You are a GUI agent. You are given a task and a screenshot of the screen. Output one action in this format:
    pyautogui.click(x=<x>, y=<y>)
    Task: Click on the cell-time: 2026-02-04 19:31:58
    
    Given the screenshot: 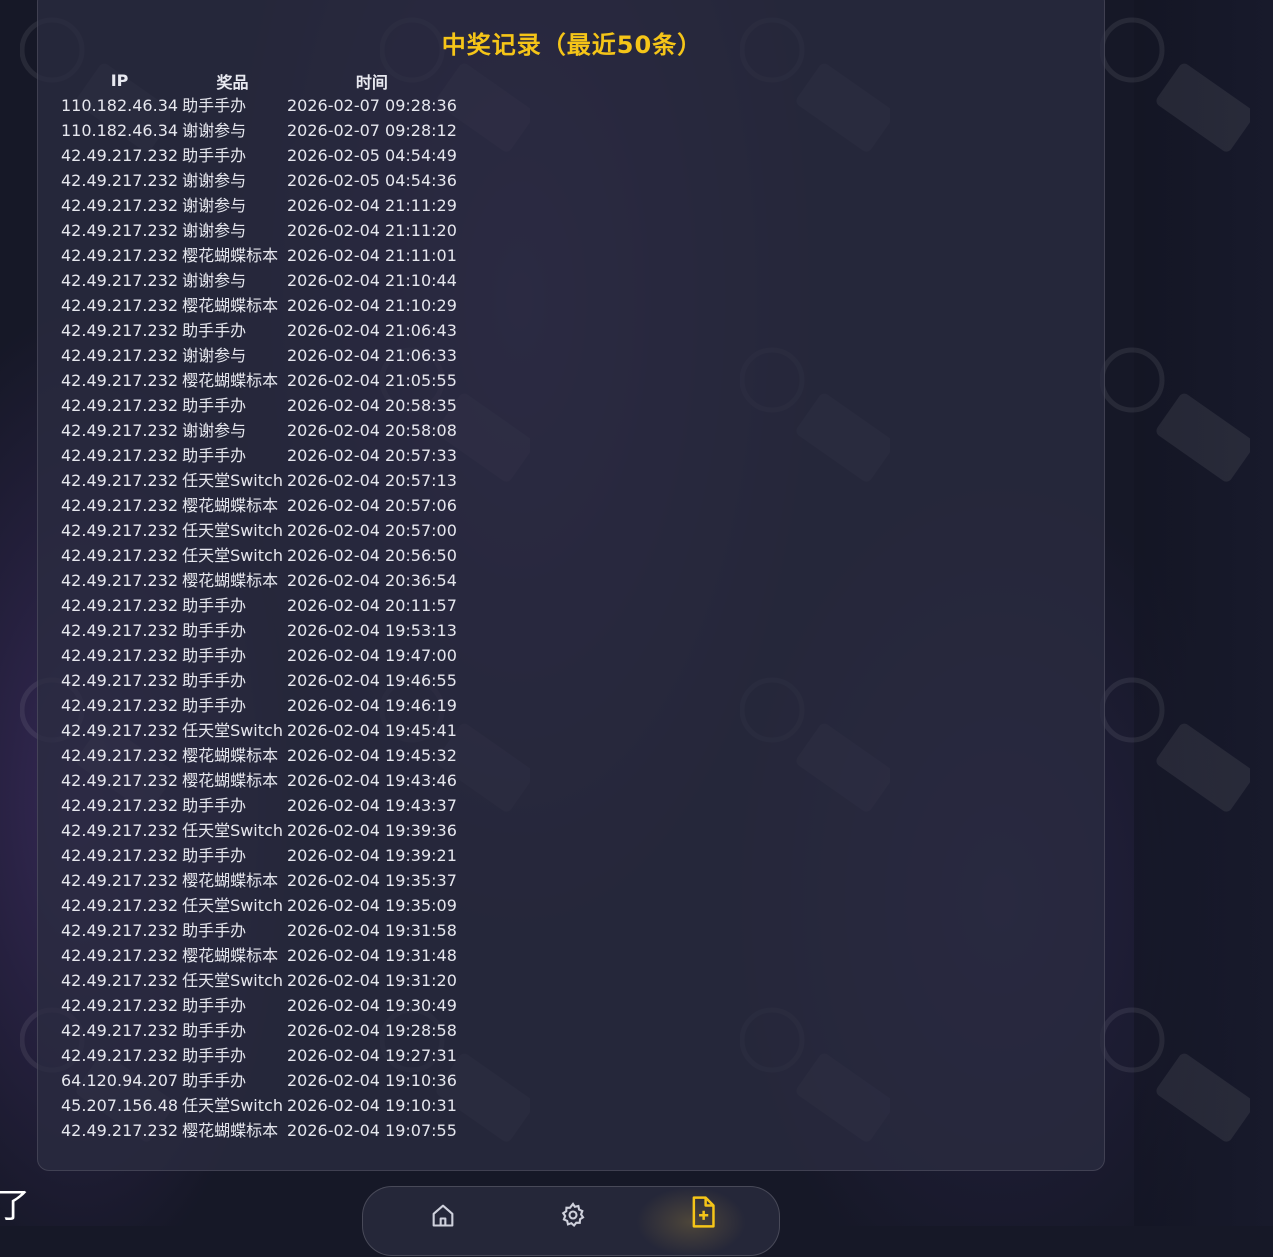 What is the action you would take?
    pyautogui.click(x=371, y=930)
    